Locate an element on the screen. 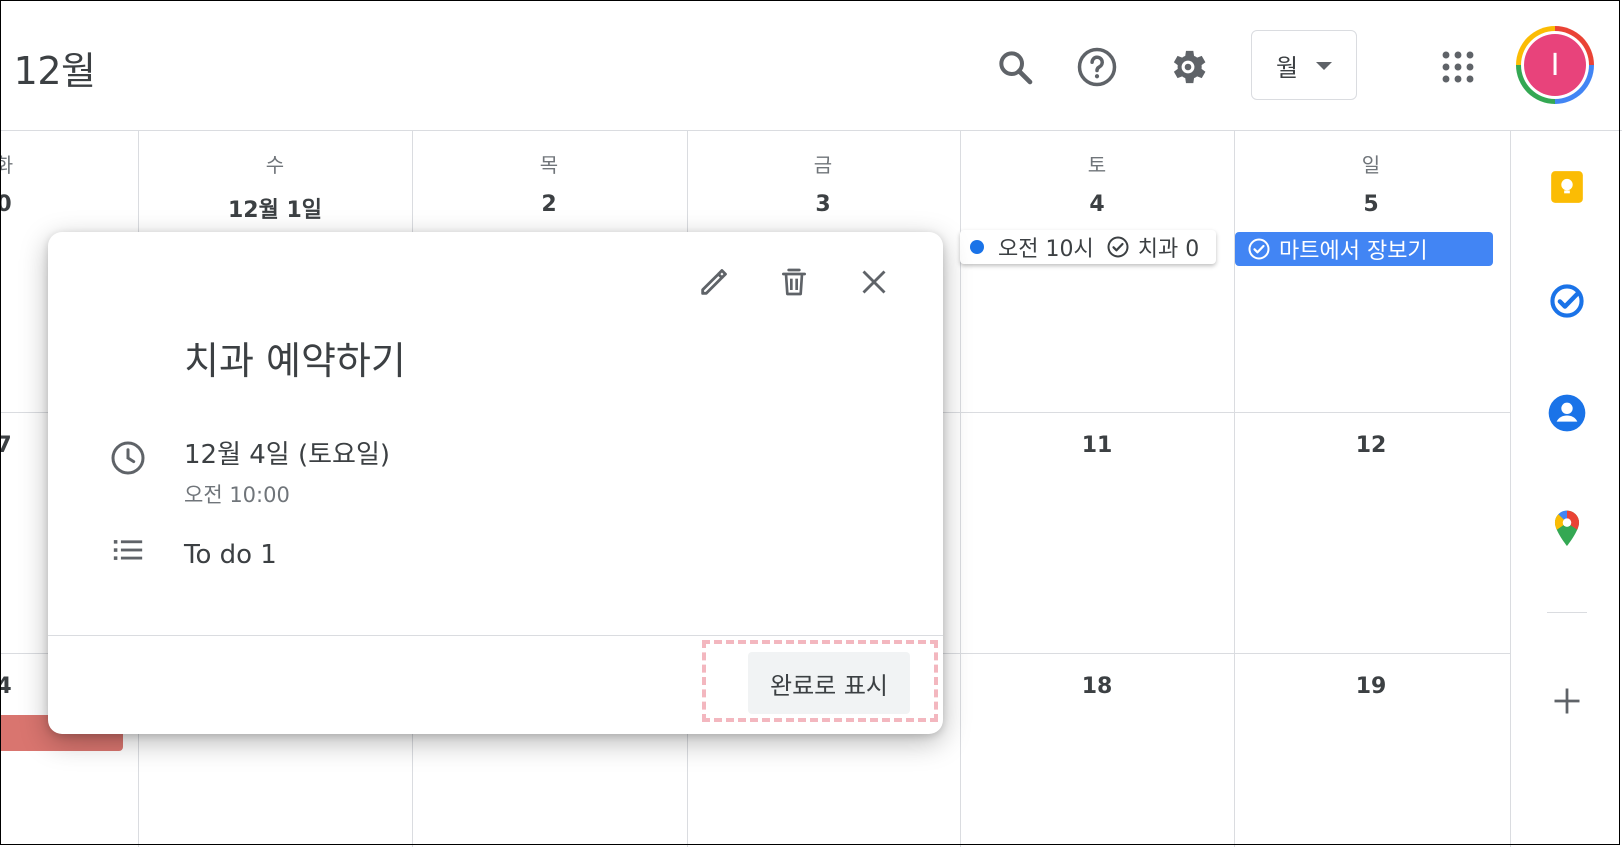 The image size is (1622, 847). task-time: 오전 10:00 is located at coordinates (237, 495).